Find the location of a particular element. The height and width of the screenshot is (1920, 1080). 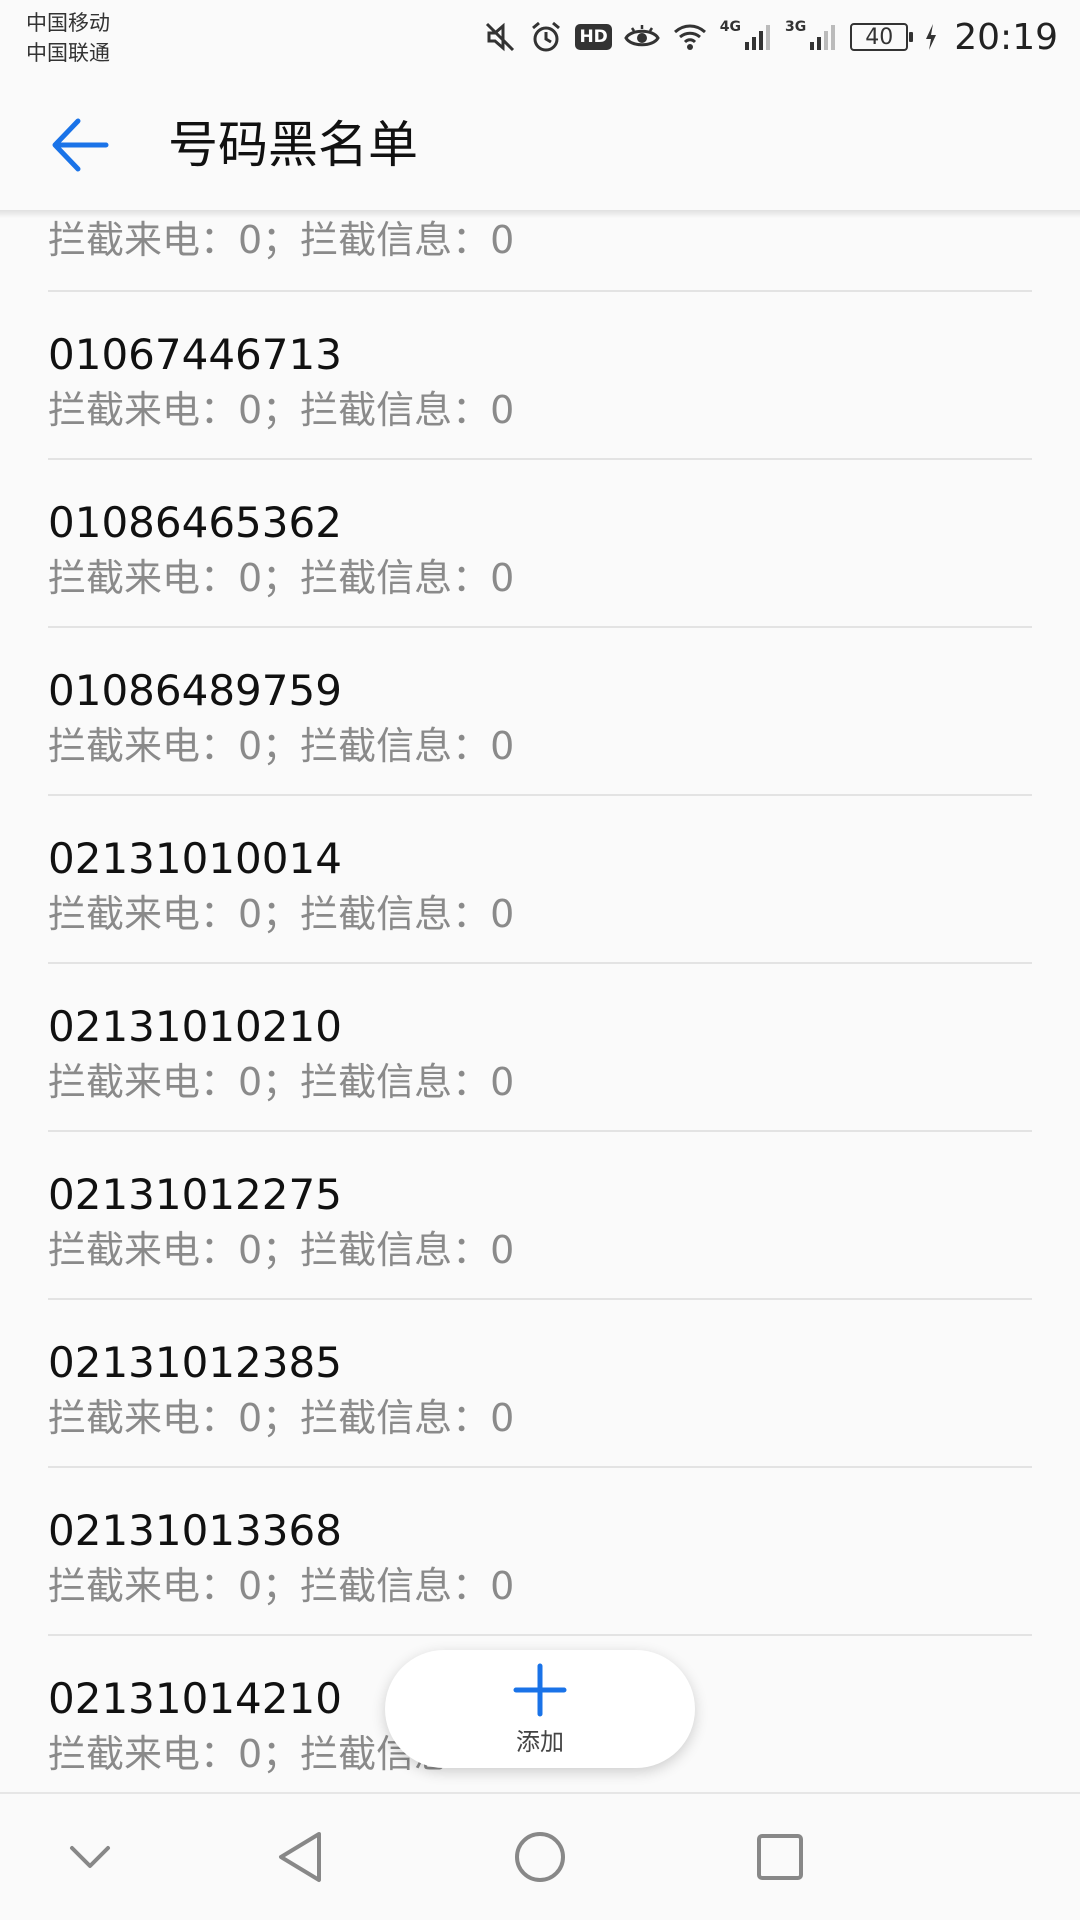

arrow-left-icon is located at coordinates (80, 145).